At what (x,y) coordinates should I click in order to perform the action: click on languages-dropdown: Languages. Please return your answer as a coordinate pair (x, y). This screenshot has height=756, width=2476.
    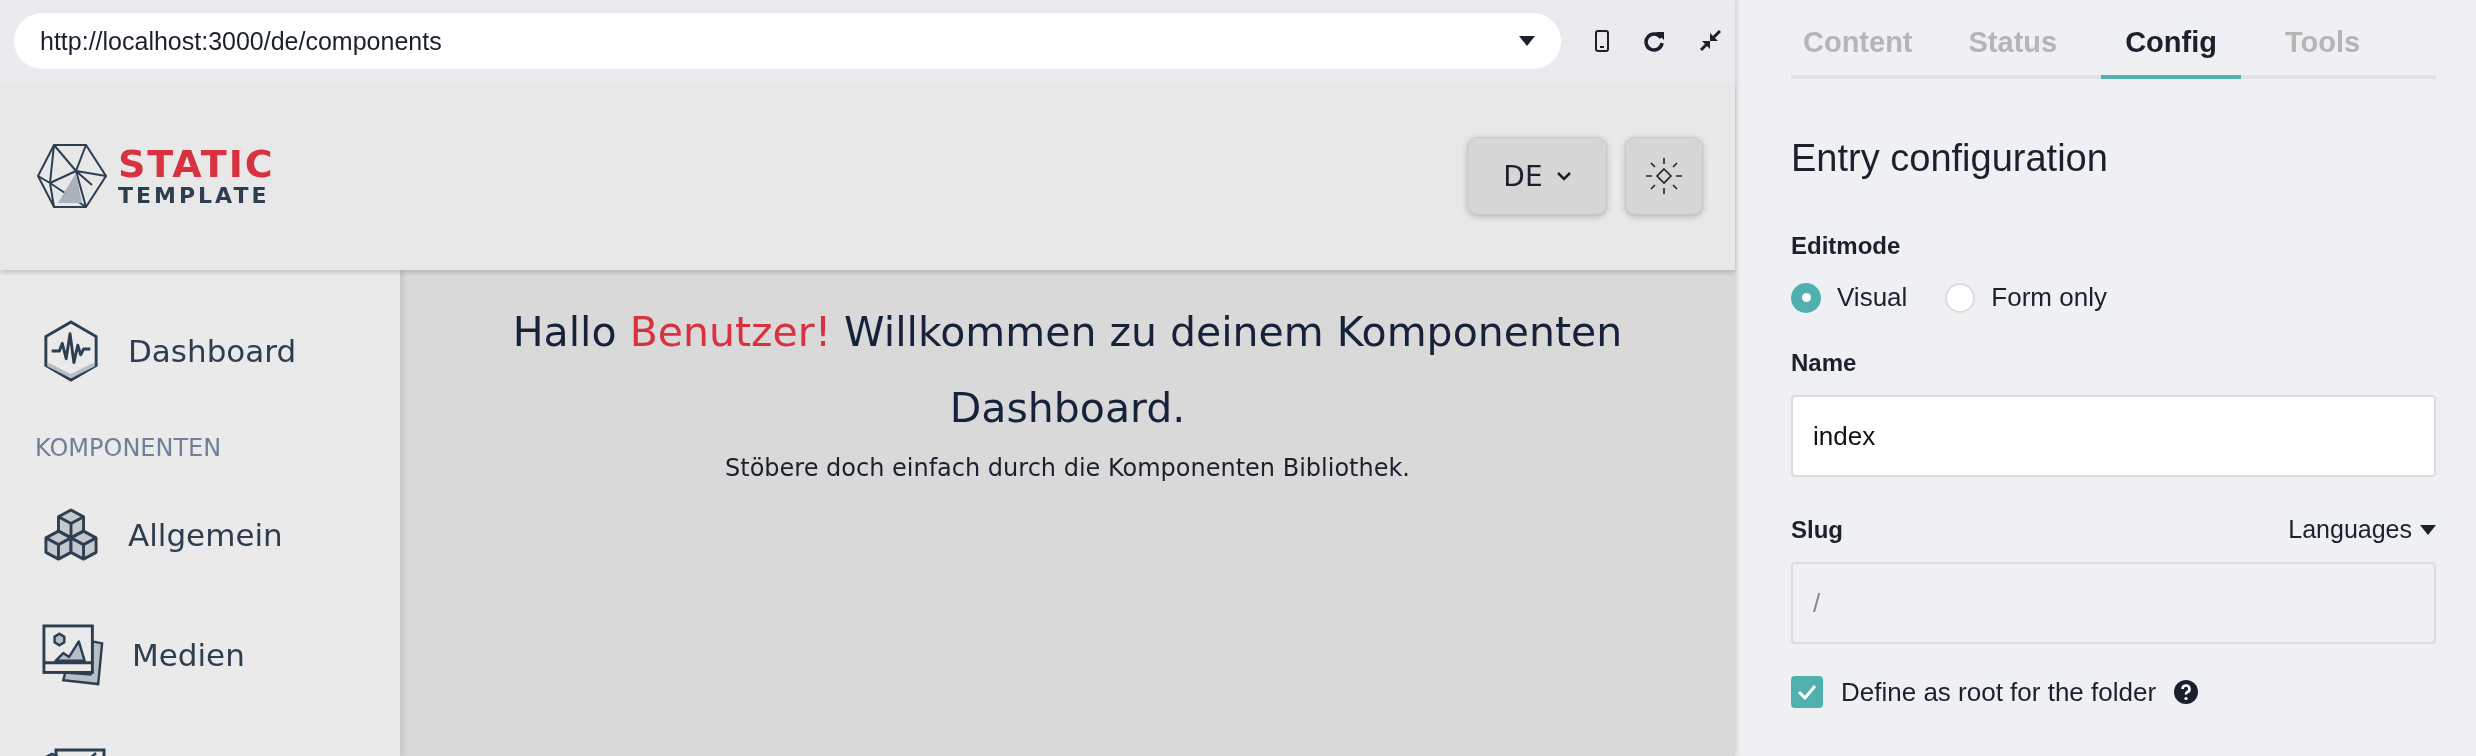
    Looking at the image, I should click on (2362, 529).